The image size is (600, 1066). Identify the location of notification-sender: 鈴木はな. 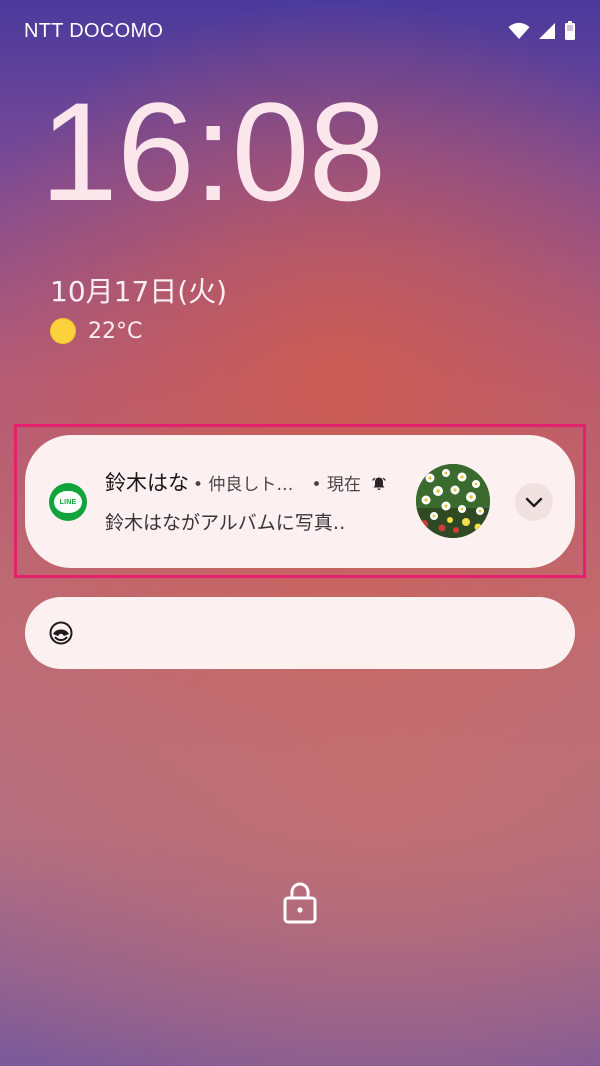
(147, 483).